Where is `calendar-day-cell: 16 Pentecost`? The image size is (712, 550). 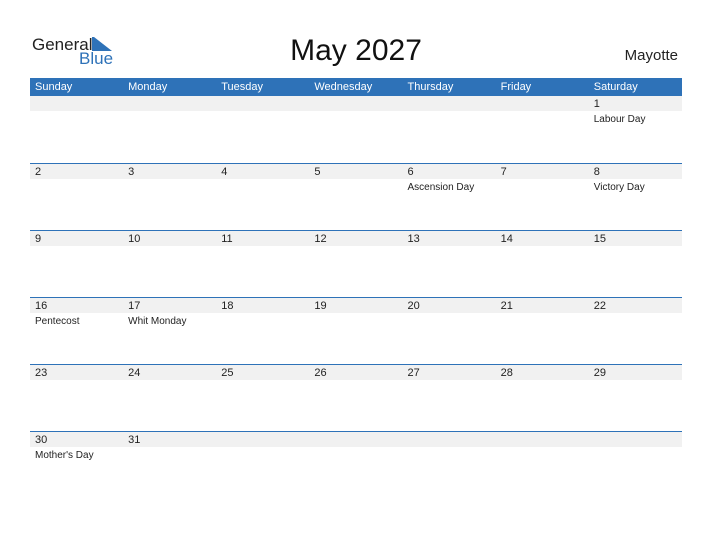
calendar-day-cell: 16 Pentecost is located at coordinates (77, 331).